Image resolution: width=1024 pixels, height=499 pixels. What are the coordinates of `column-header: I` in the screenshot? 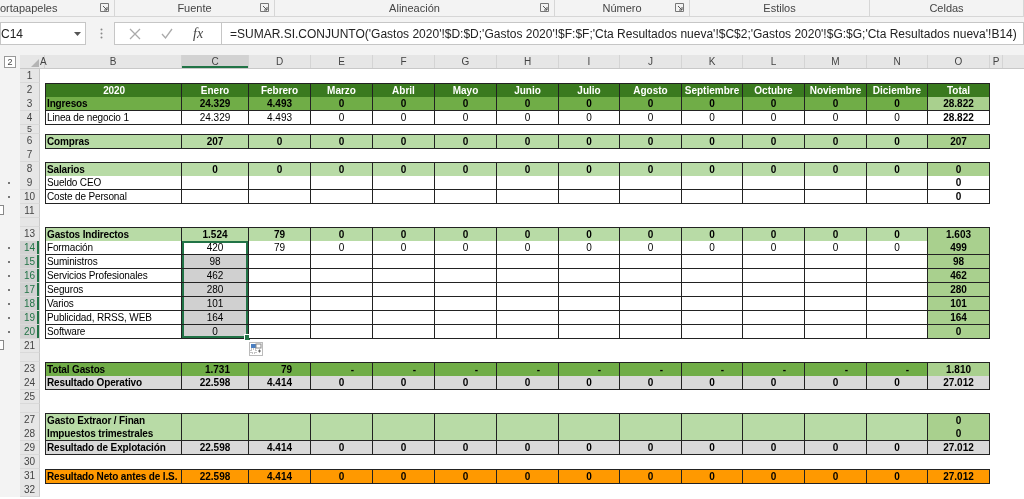 It's located at (589, 61).